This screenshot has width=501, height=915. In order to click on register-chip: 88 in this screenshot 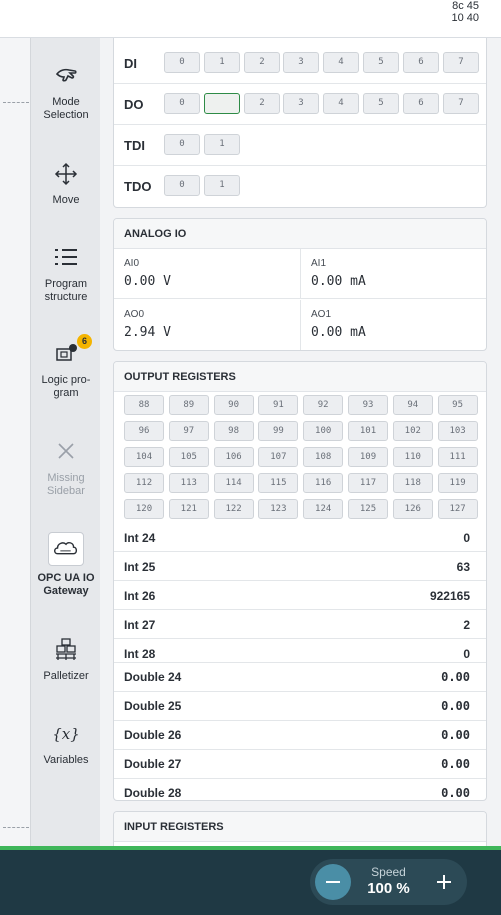, I will do `click(144, 405)`.